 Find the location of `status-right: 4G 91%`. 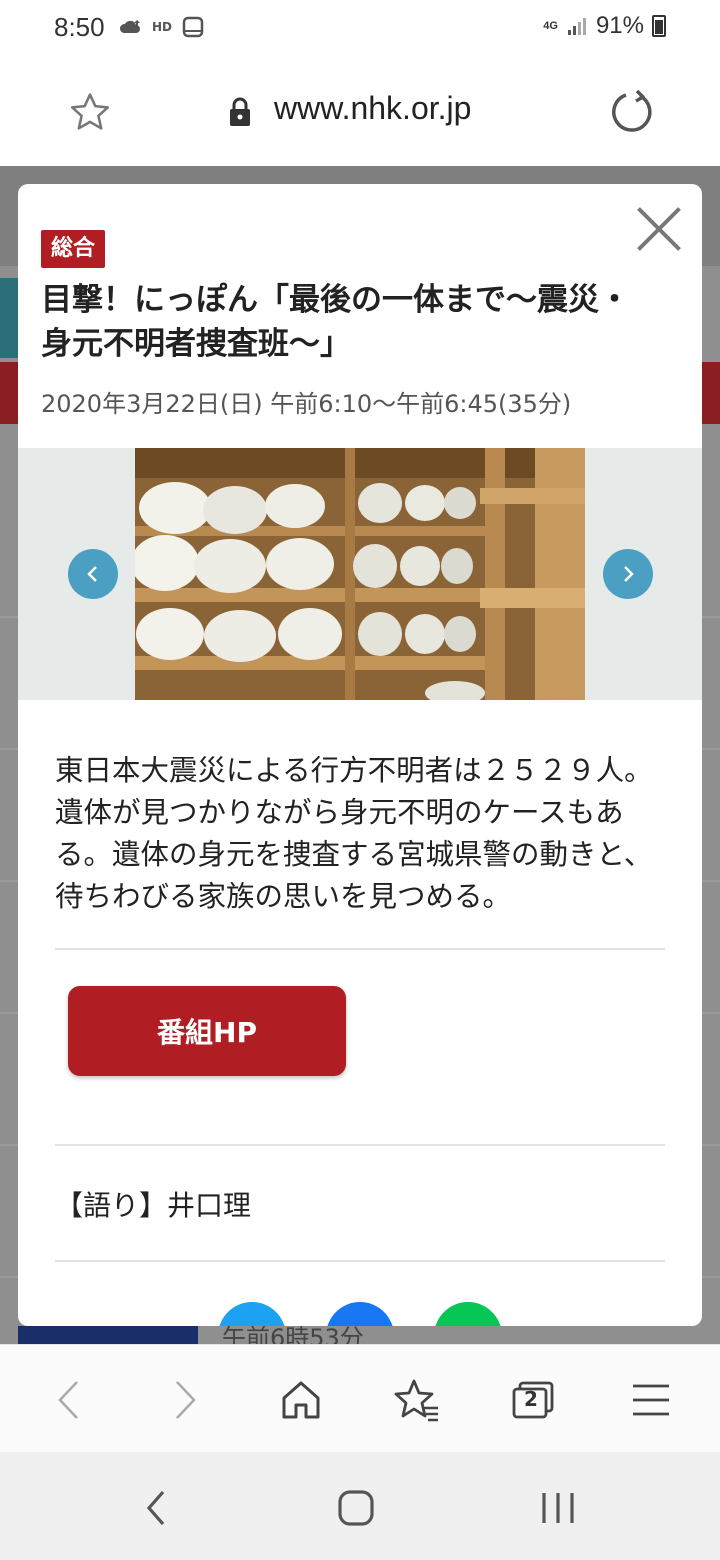

status-right: 4G 91% is located at coordinates (604, 26).